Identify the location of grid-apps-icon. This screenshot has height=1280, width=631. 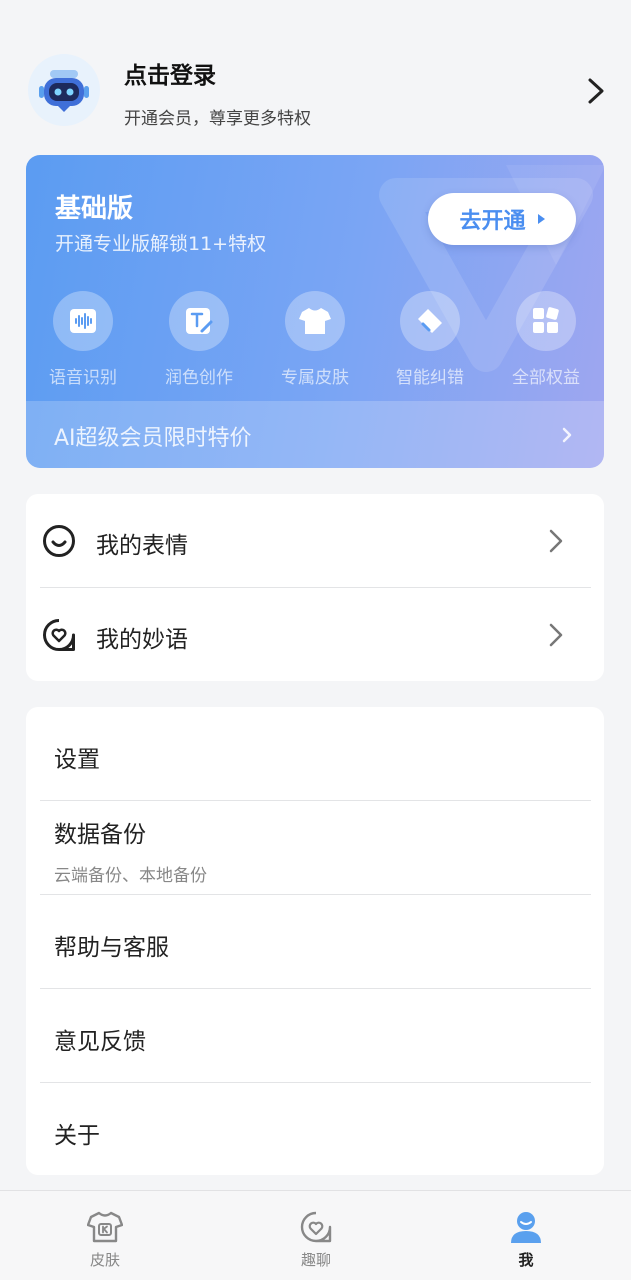
(546, 320).